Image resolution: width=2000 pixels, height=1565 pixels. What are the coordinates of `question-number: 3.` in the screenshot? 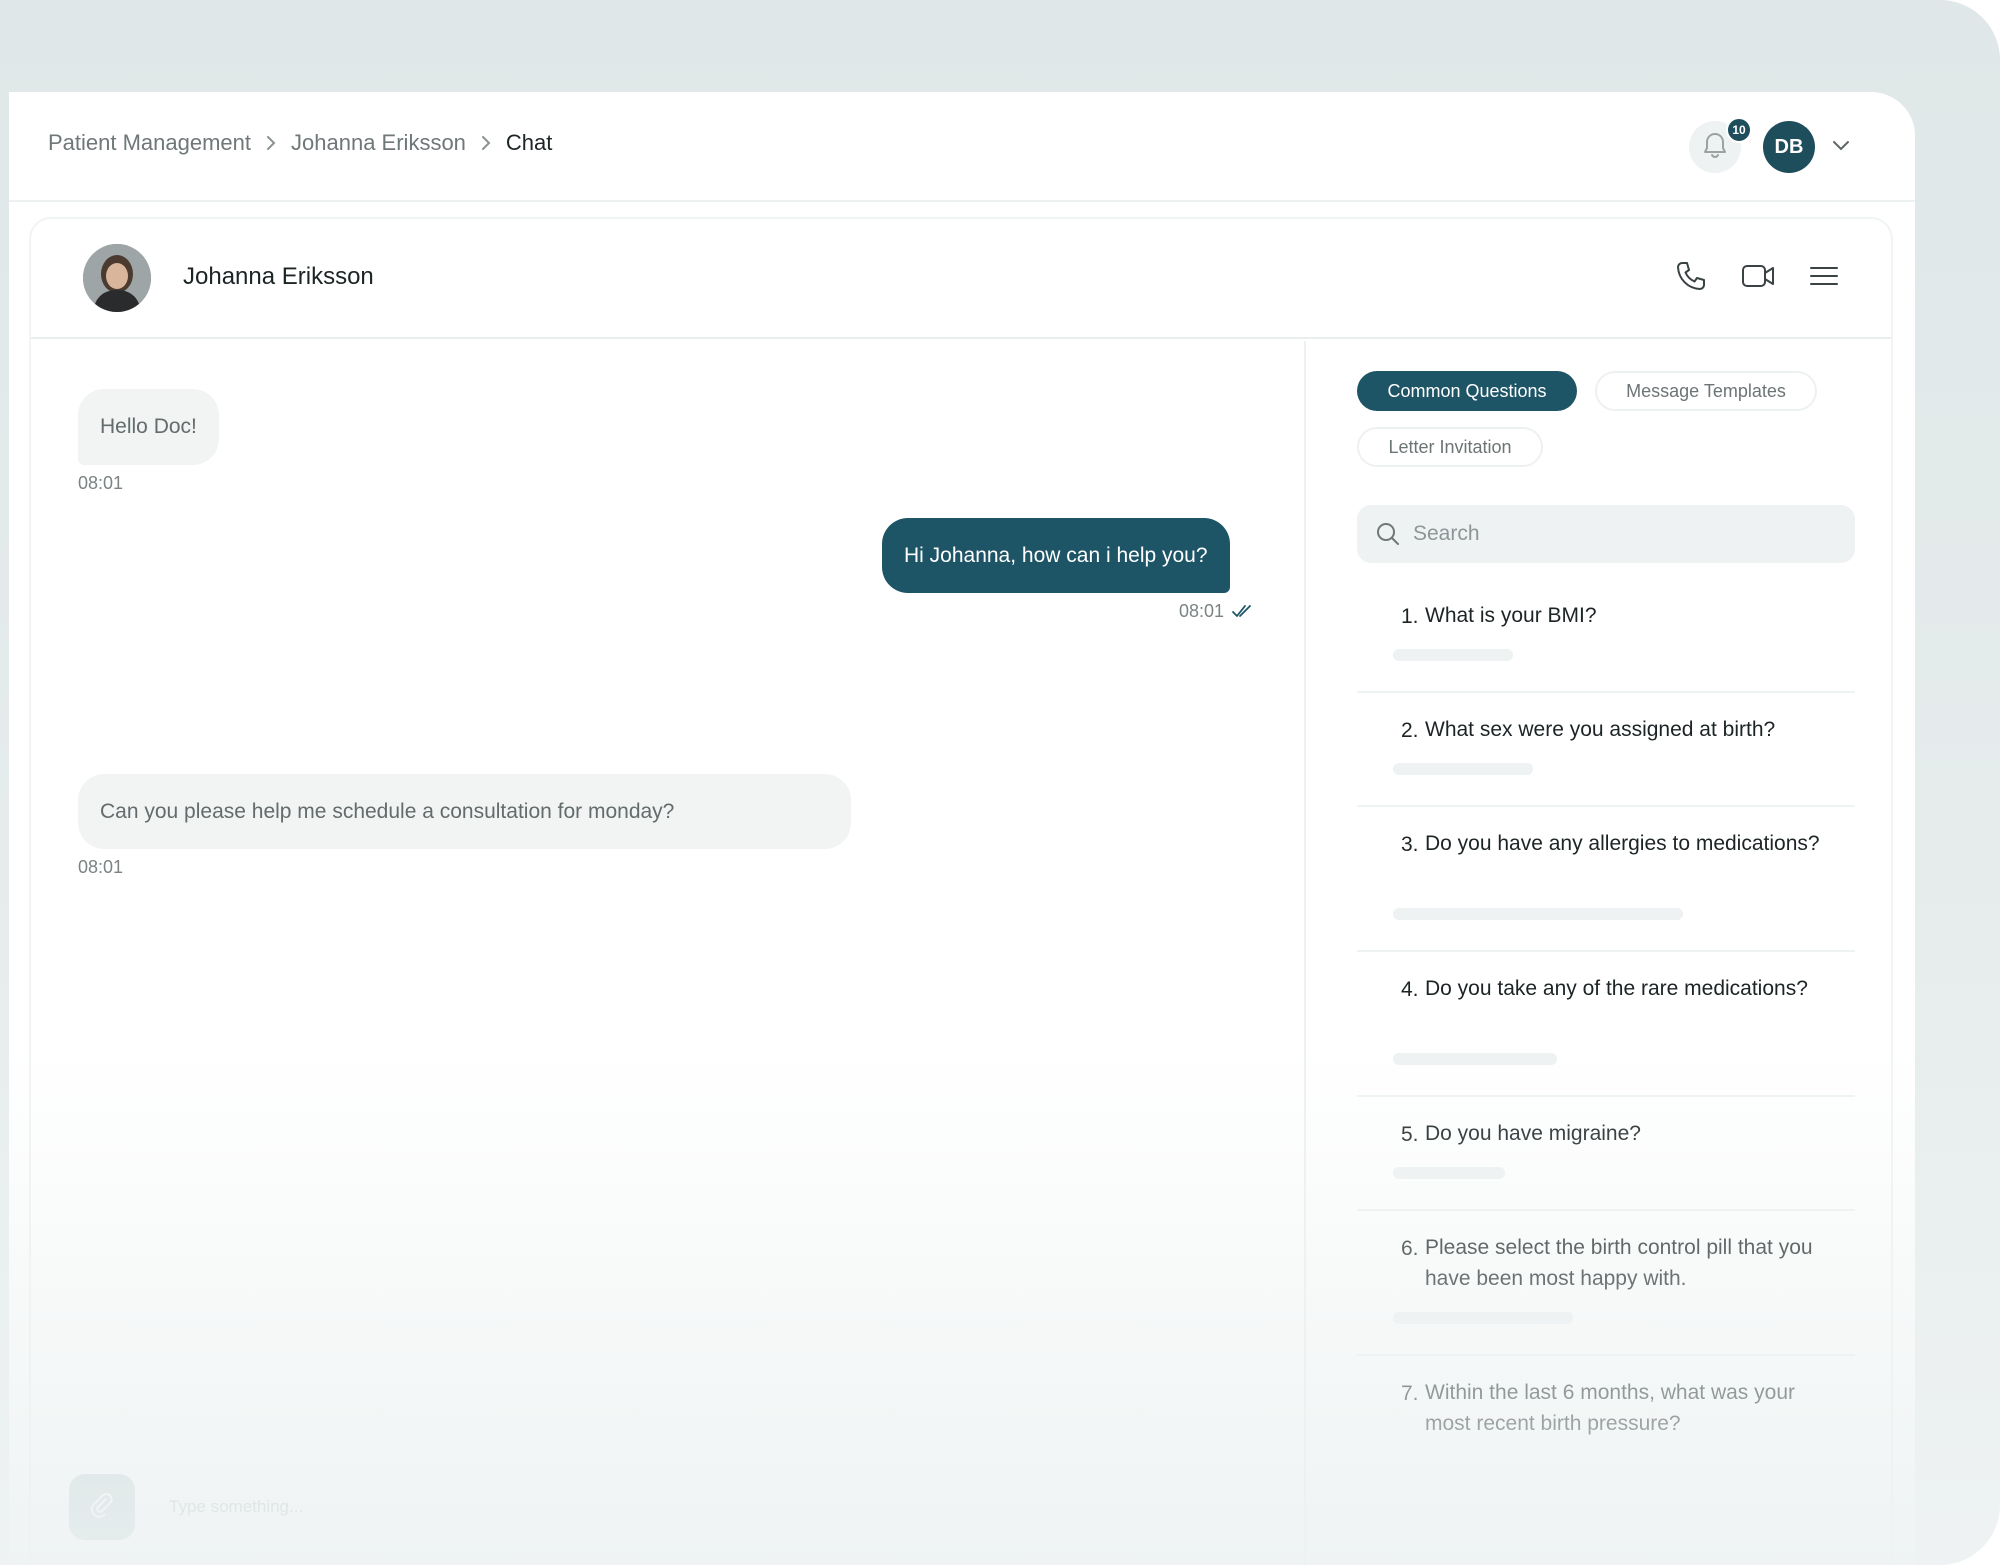 It's located at (1410, 844).